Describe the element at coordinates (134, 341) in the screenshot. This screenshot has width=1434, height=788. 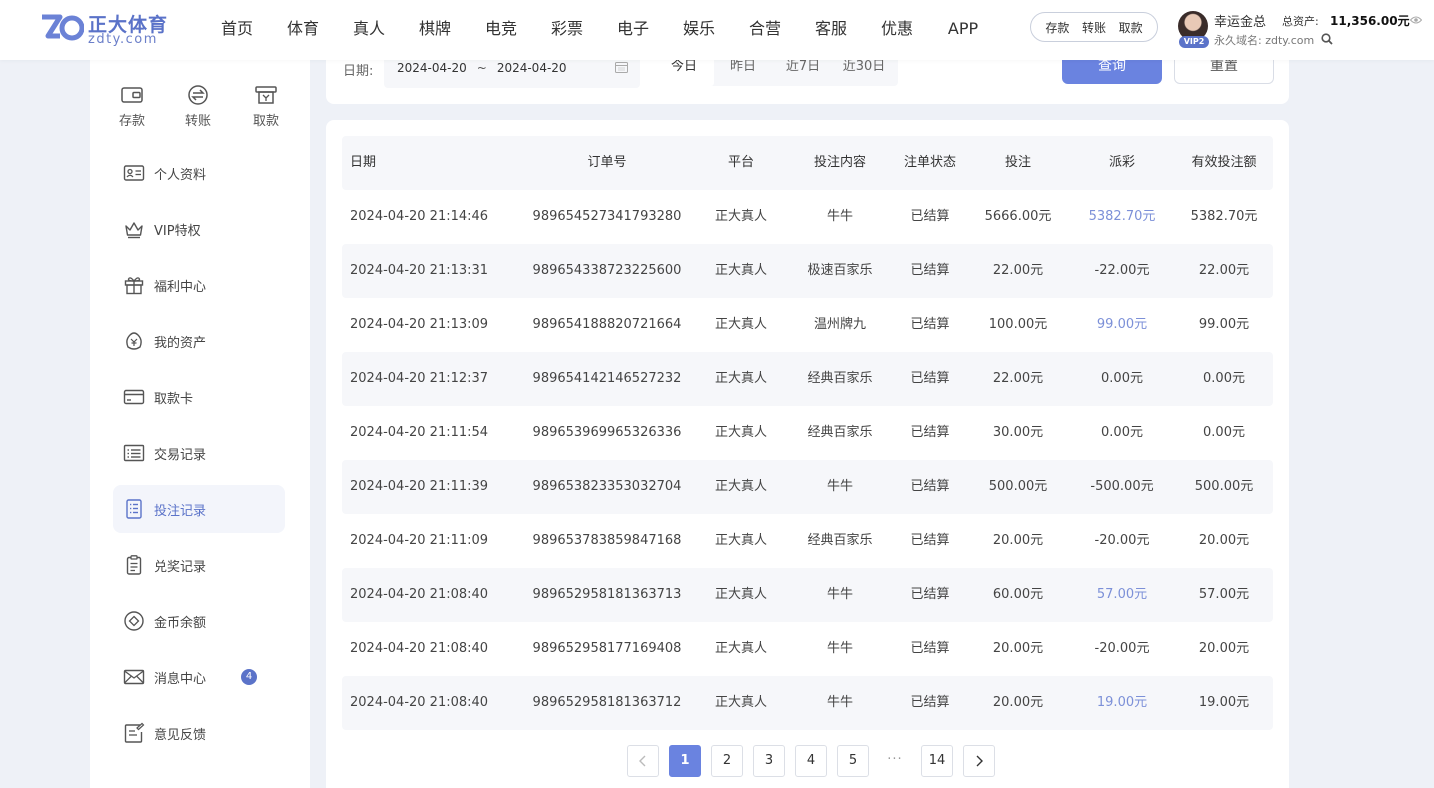
I see `asset-icon` at that location.